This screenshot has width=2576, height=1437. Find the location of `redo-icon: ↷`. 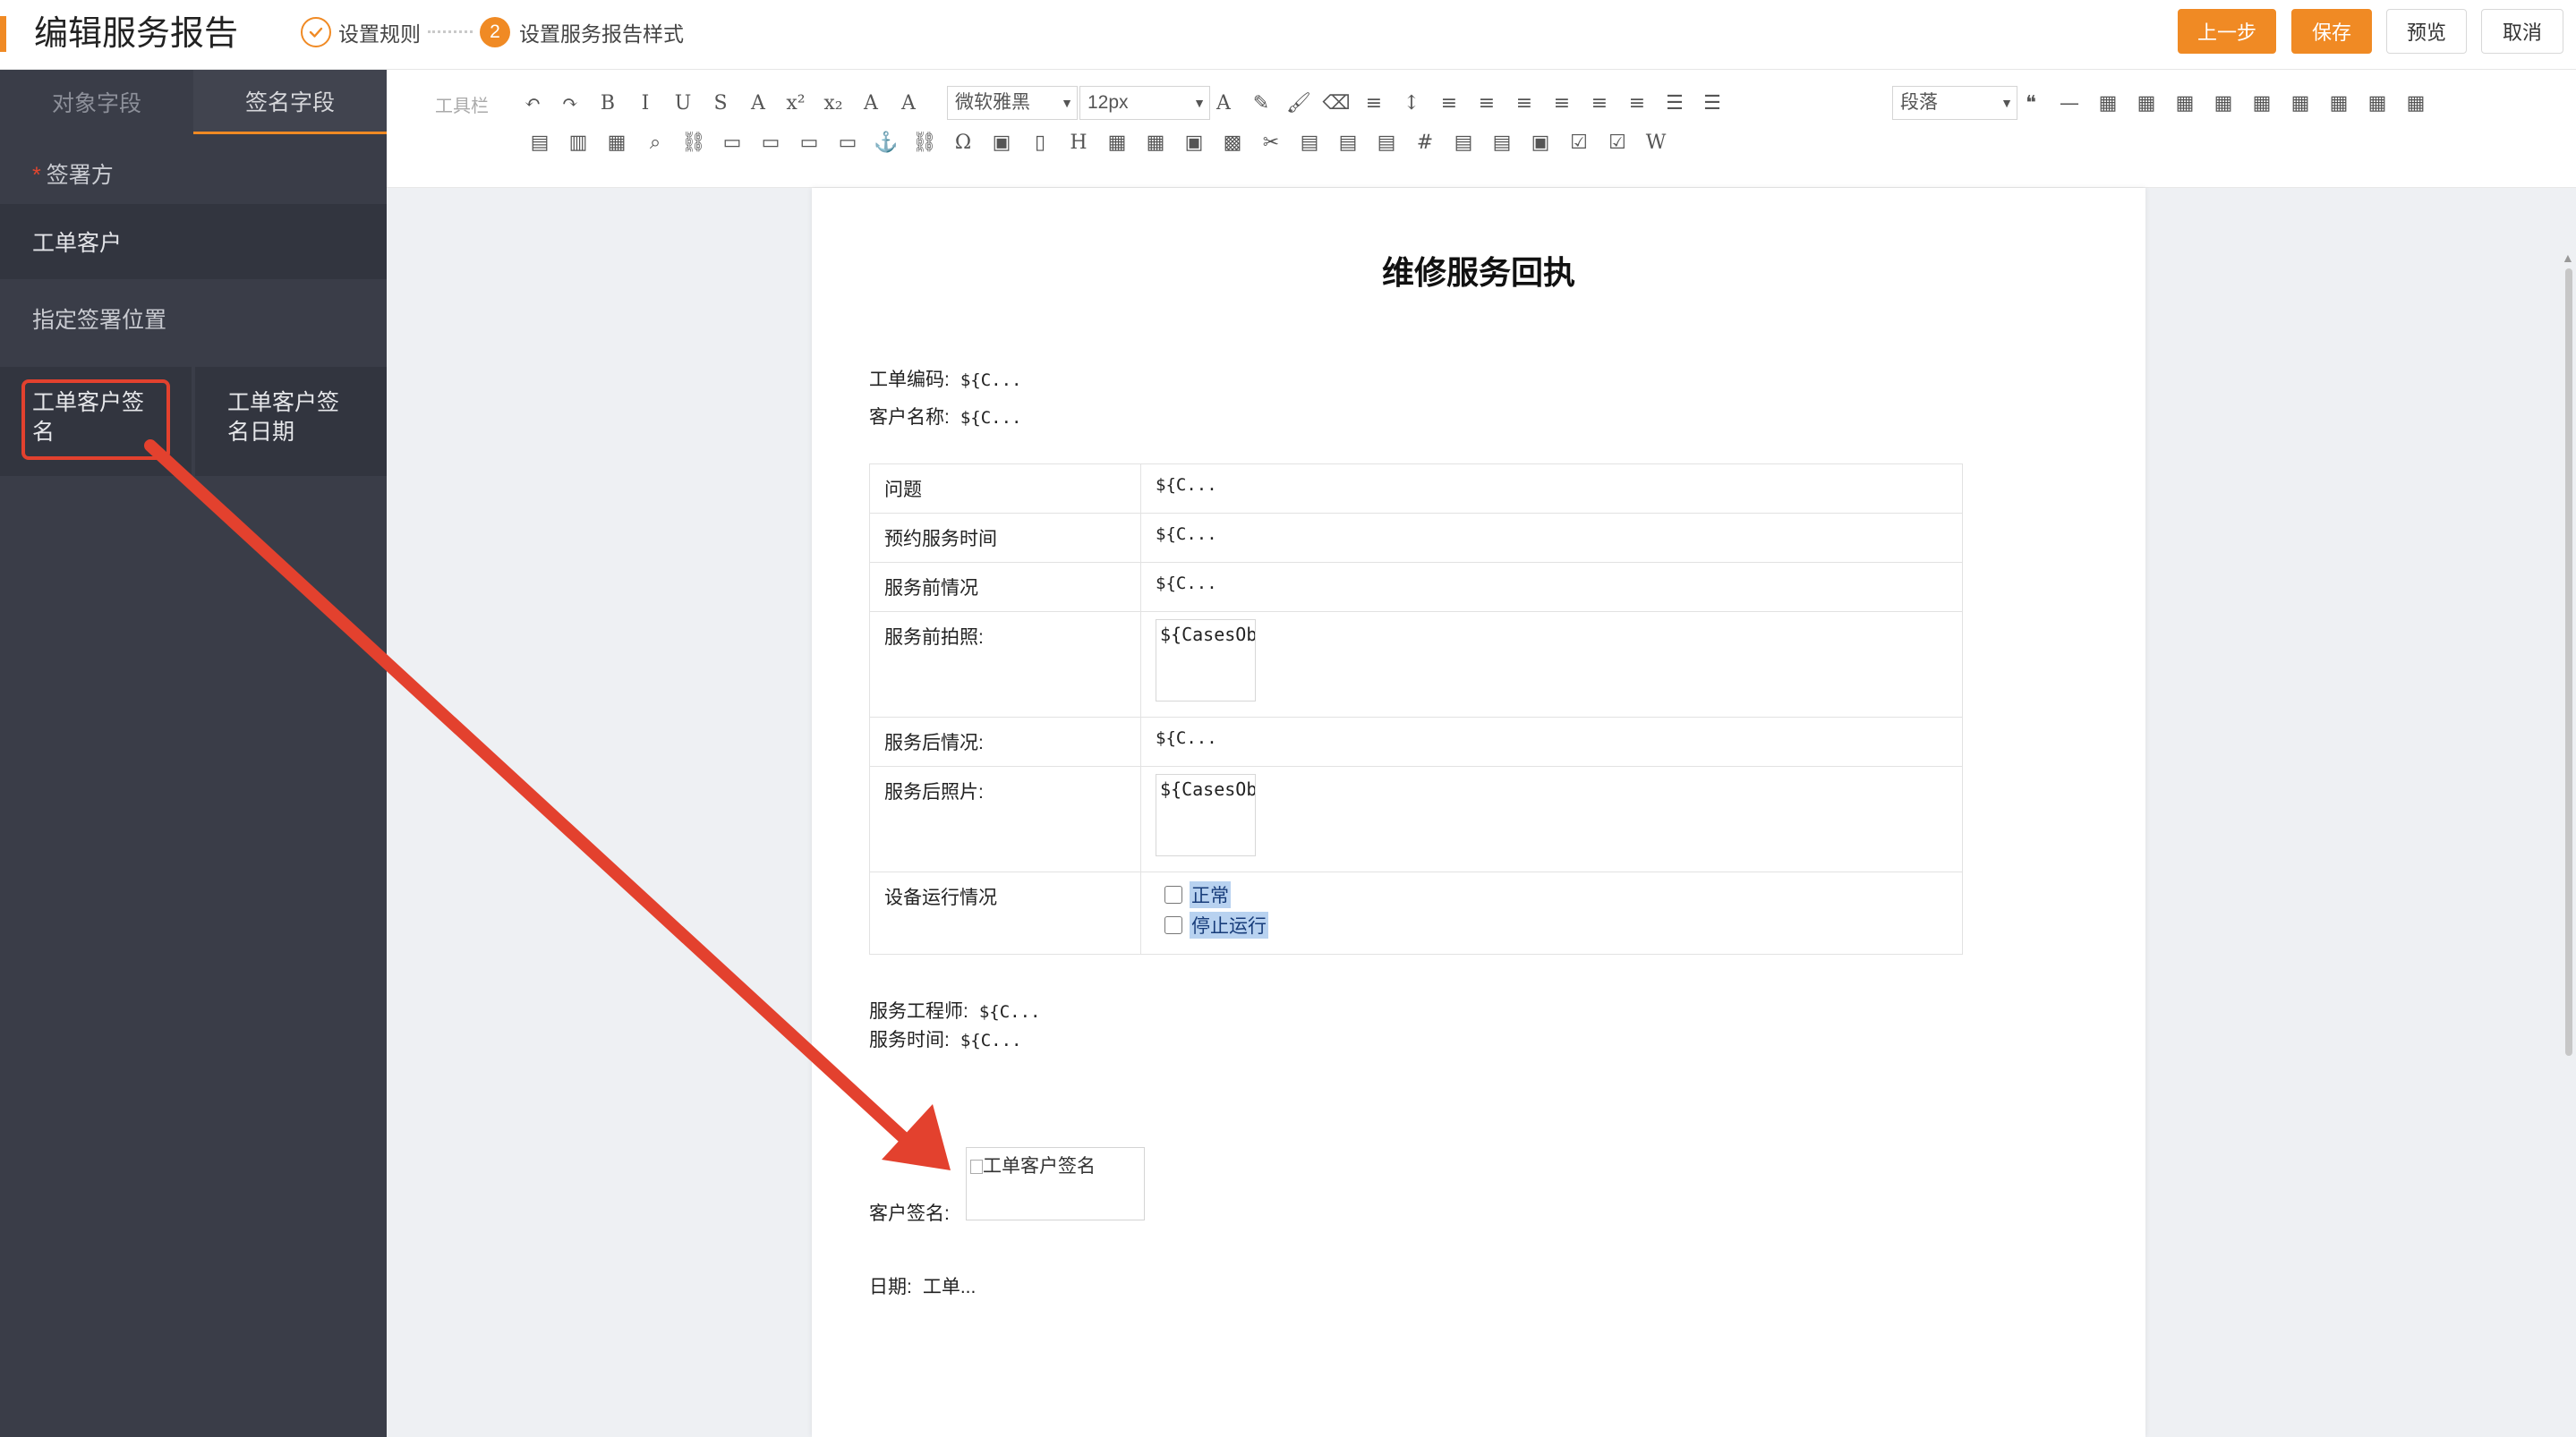

redo-icon: ↷ is located at coordinates (570, 102).